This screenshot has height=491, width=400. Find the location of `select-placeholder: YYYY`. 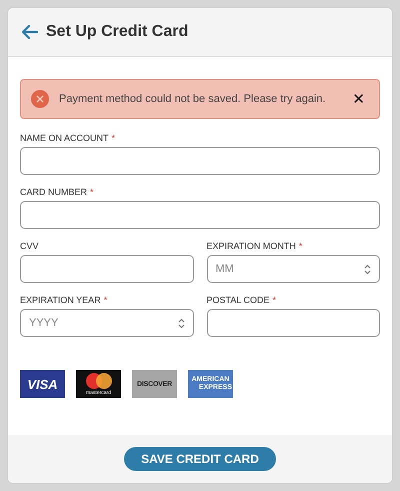

select-placeholder: YYYY is located at coordinates (43, 323).